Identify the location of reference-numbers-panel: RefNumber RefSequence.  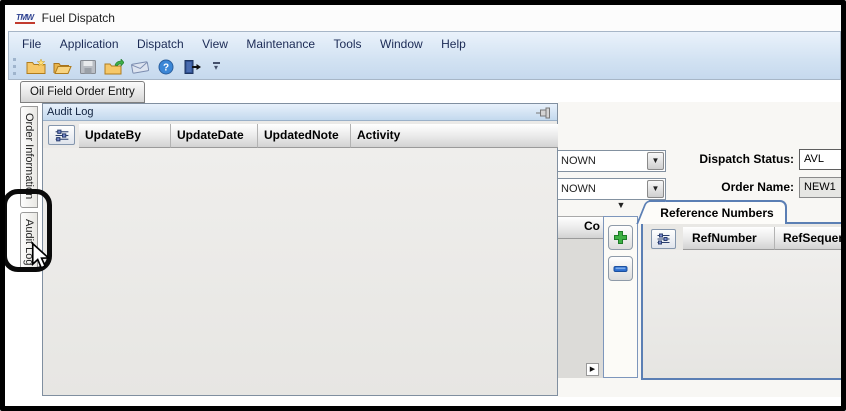
(741, 301).